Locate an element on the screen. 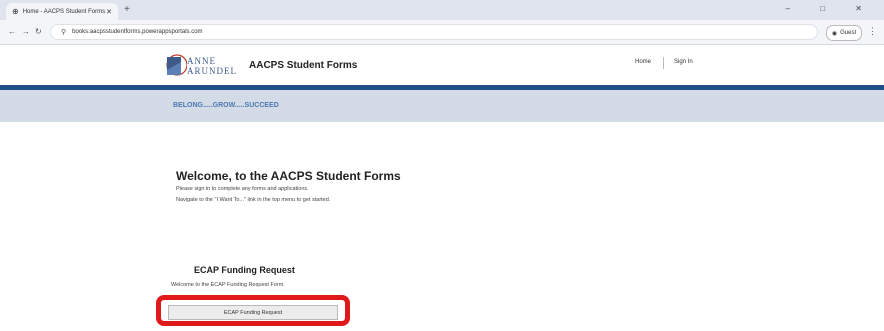  site-header is located at coordinates (442, 64).